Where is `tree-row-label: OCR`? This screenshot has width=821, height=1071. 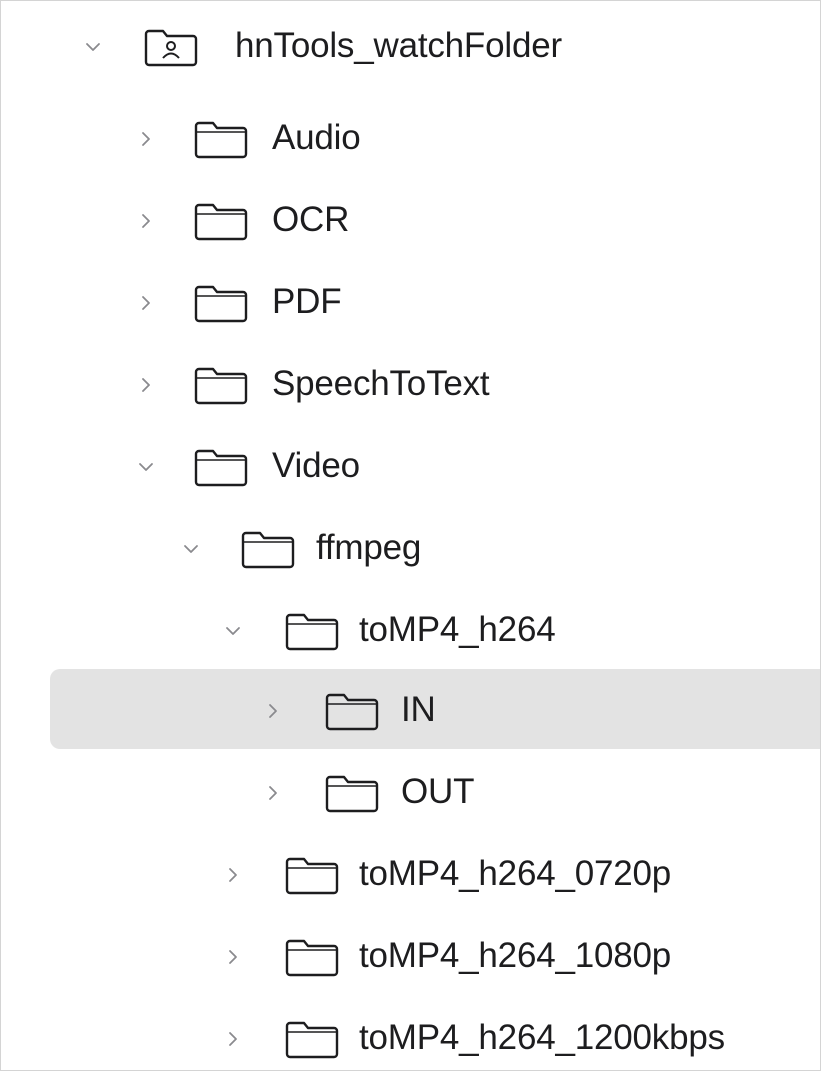
tree-row-label: OCR is located at coordinates (311, 220).